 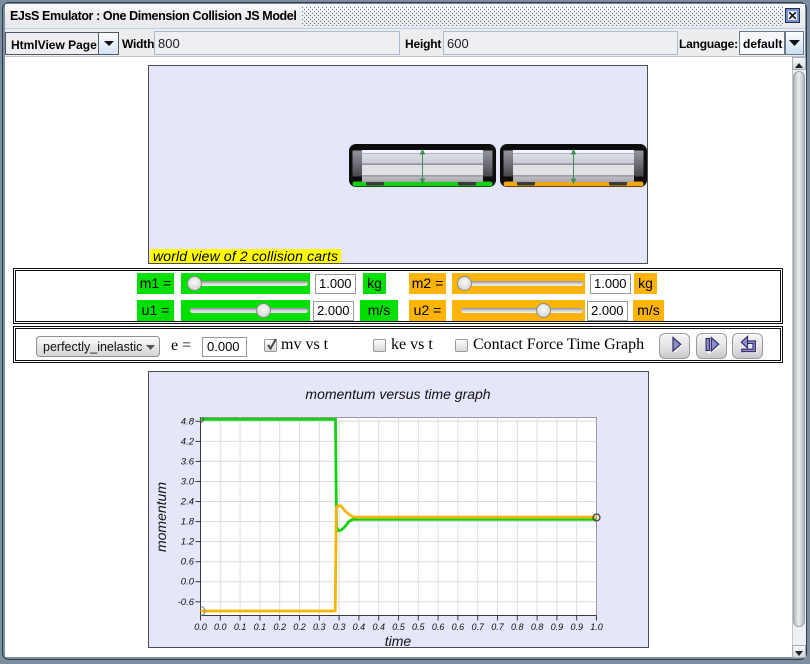 What do you see at coordinates (188, 542) in the screenshot?
I see `svg-text: 1.2` at bounding box center [188, 542].